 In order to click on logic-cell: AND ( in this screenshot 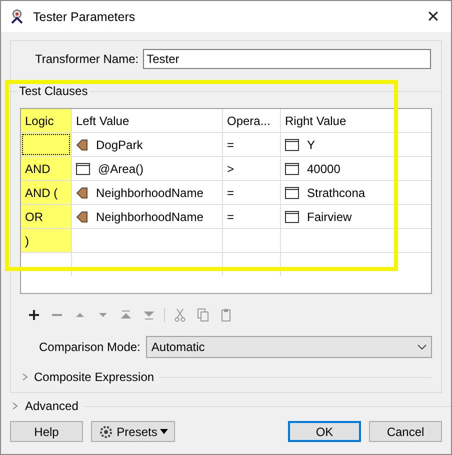, I will do `click(46, 192)`.